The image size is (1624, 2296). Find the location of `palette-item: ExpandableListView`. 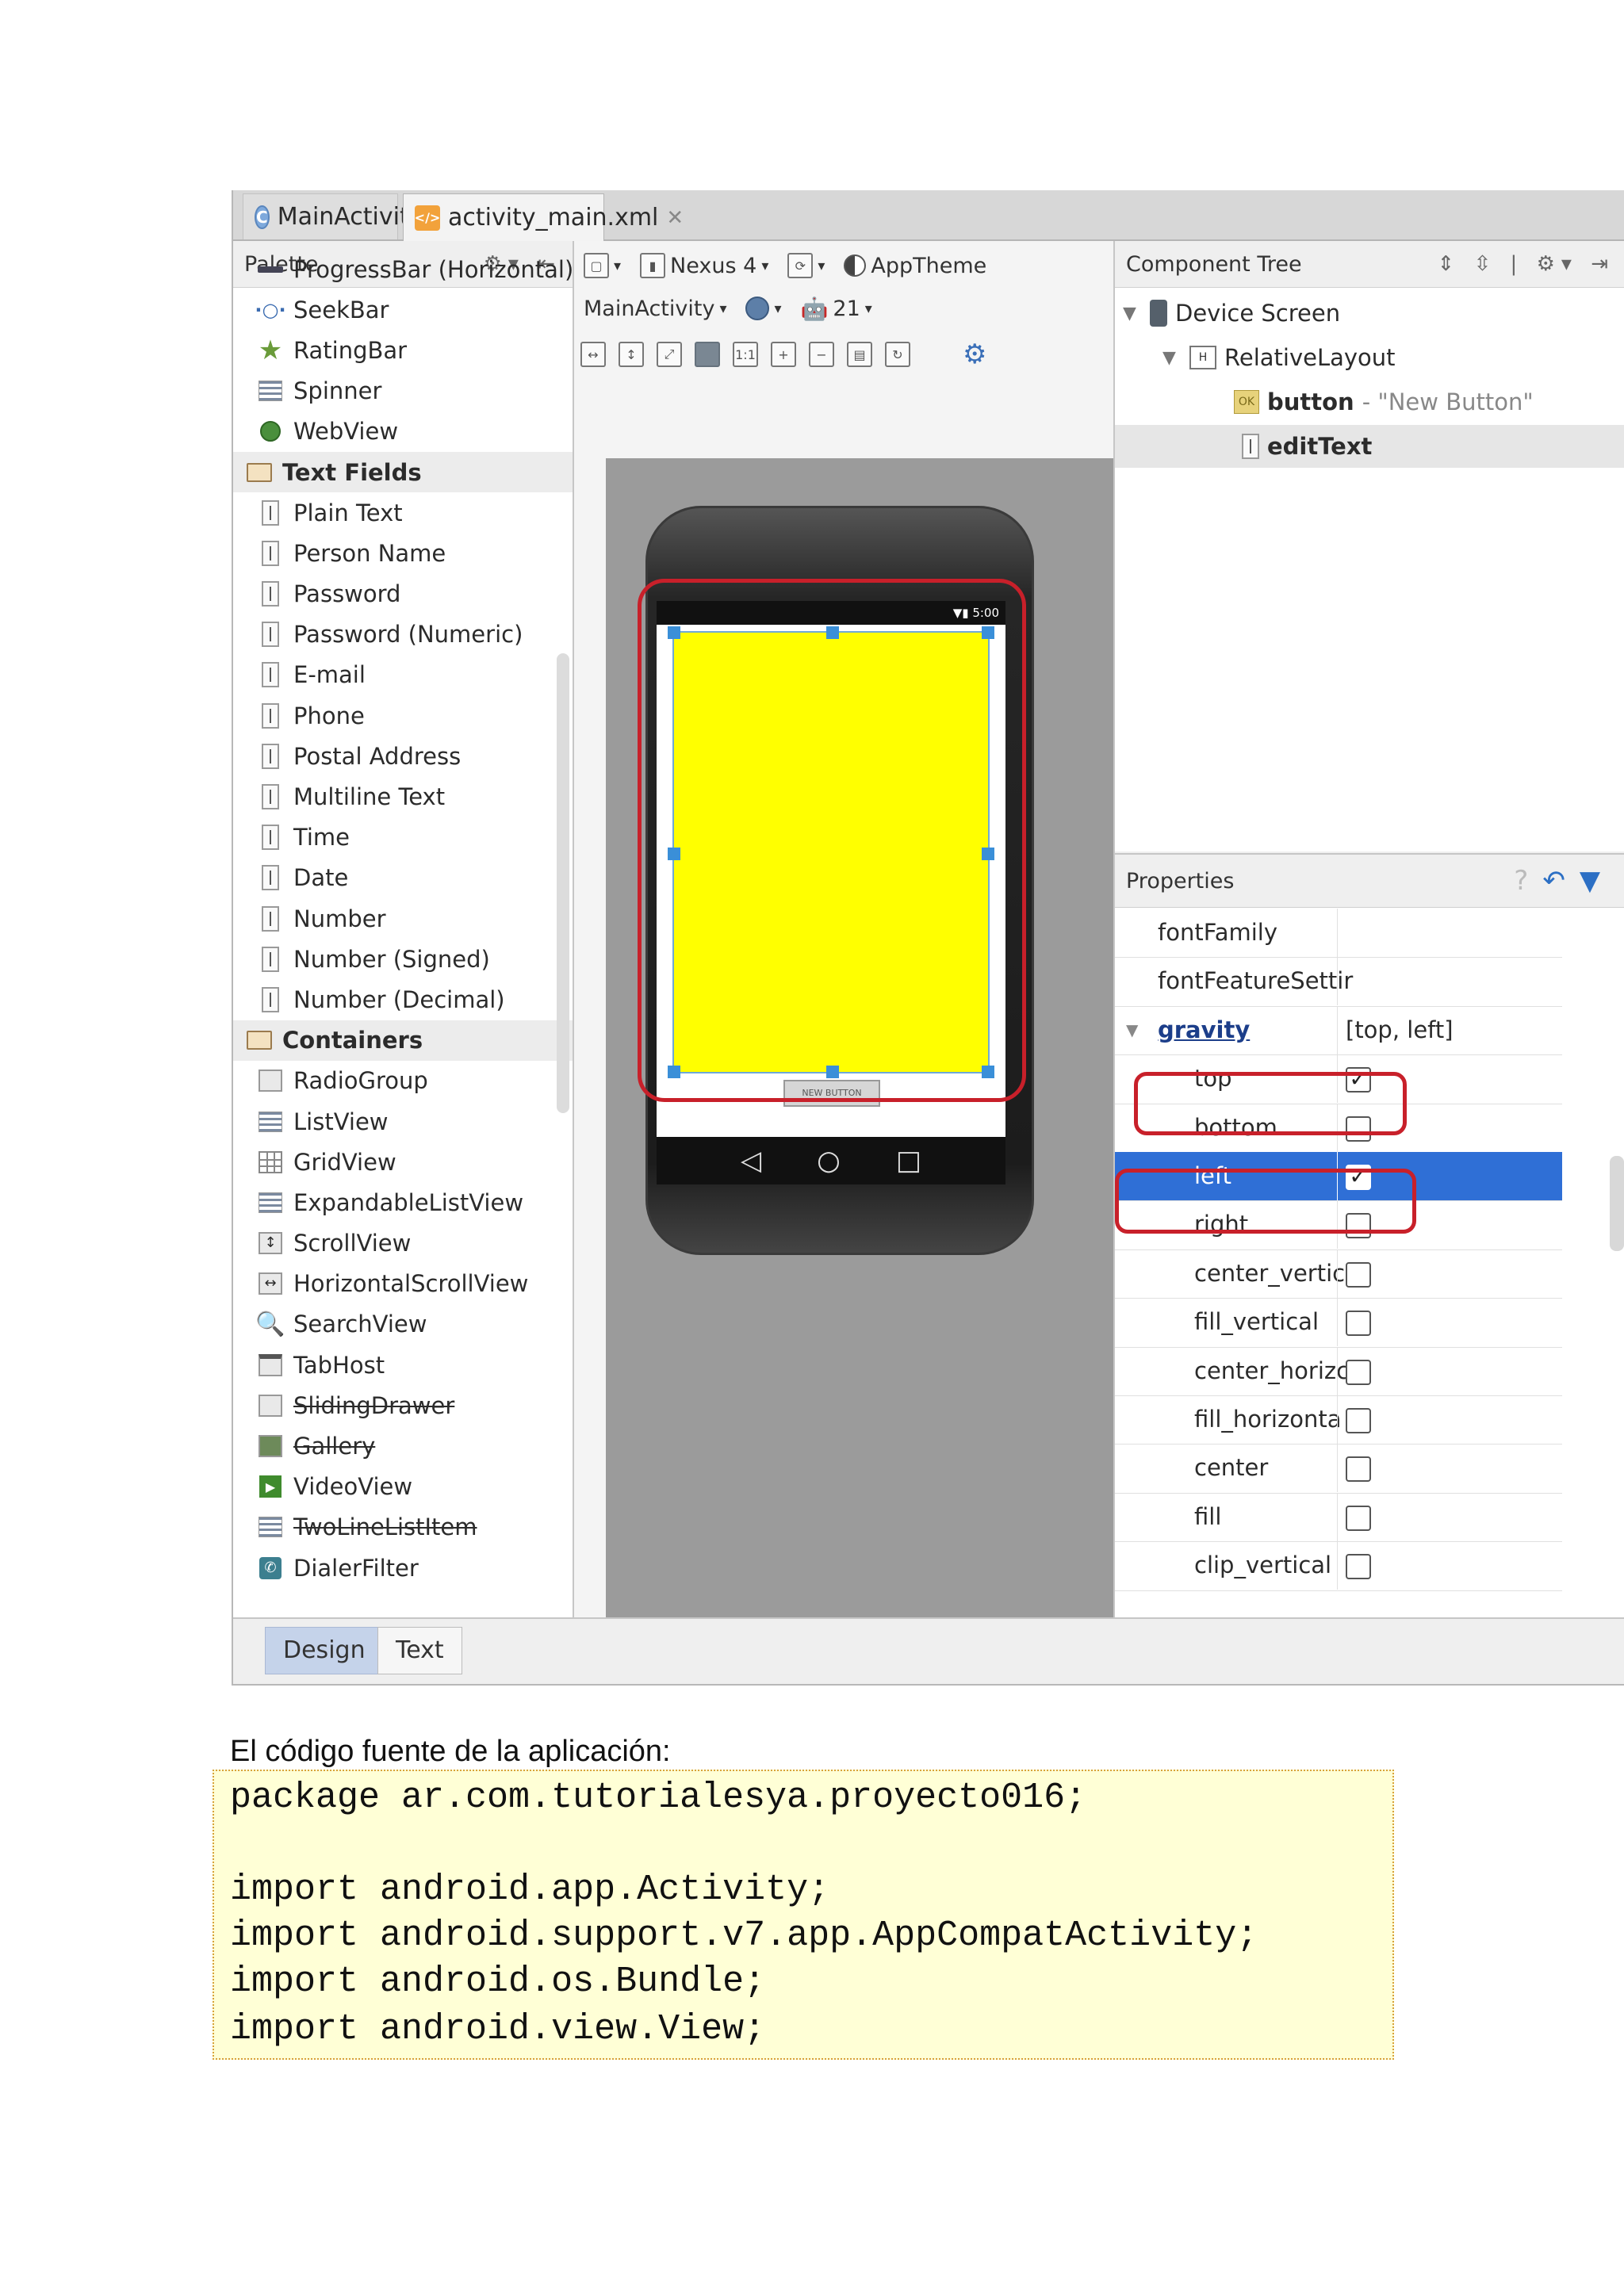

palette-item: ExpandableListView is located at coordinates (403, 1203).